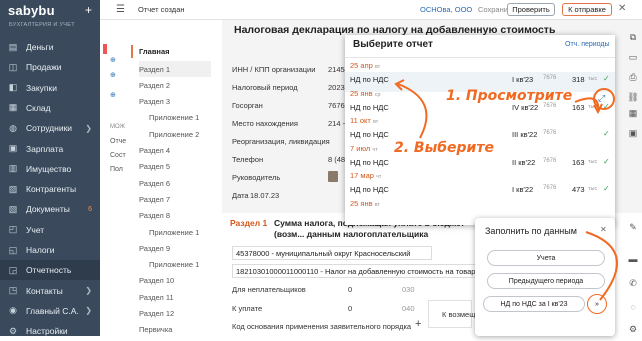 This screenshot has width=642, height=341. What do you see at coordinates (601, 98) in the screenshot?
I see `preview-icon: ⤢` at bounding box center [601, 98].